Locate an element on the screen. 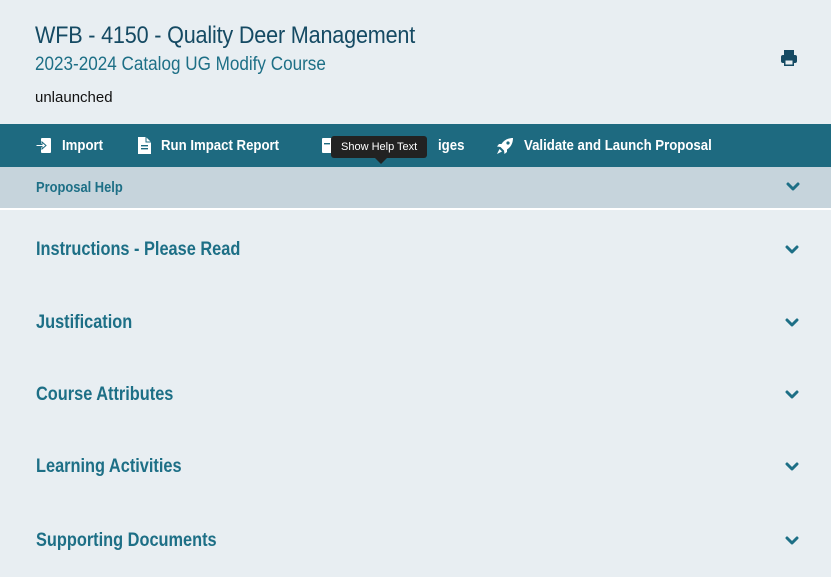  section-label: Learning Activities is located at coordinates (109, 466).